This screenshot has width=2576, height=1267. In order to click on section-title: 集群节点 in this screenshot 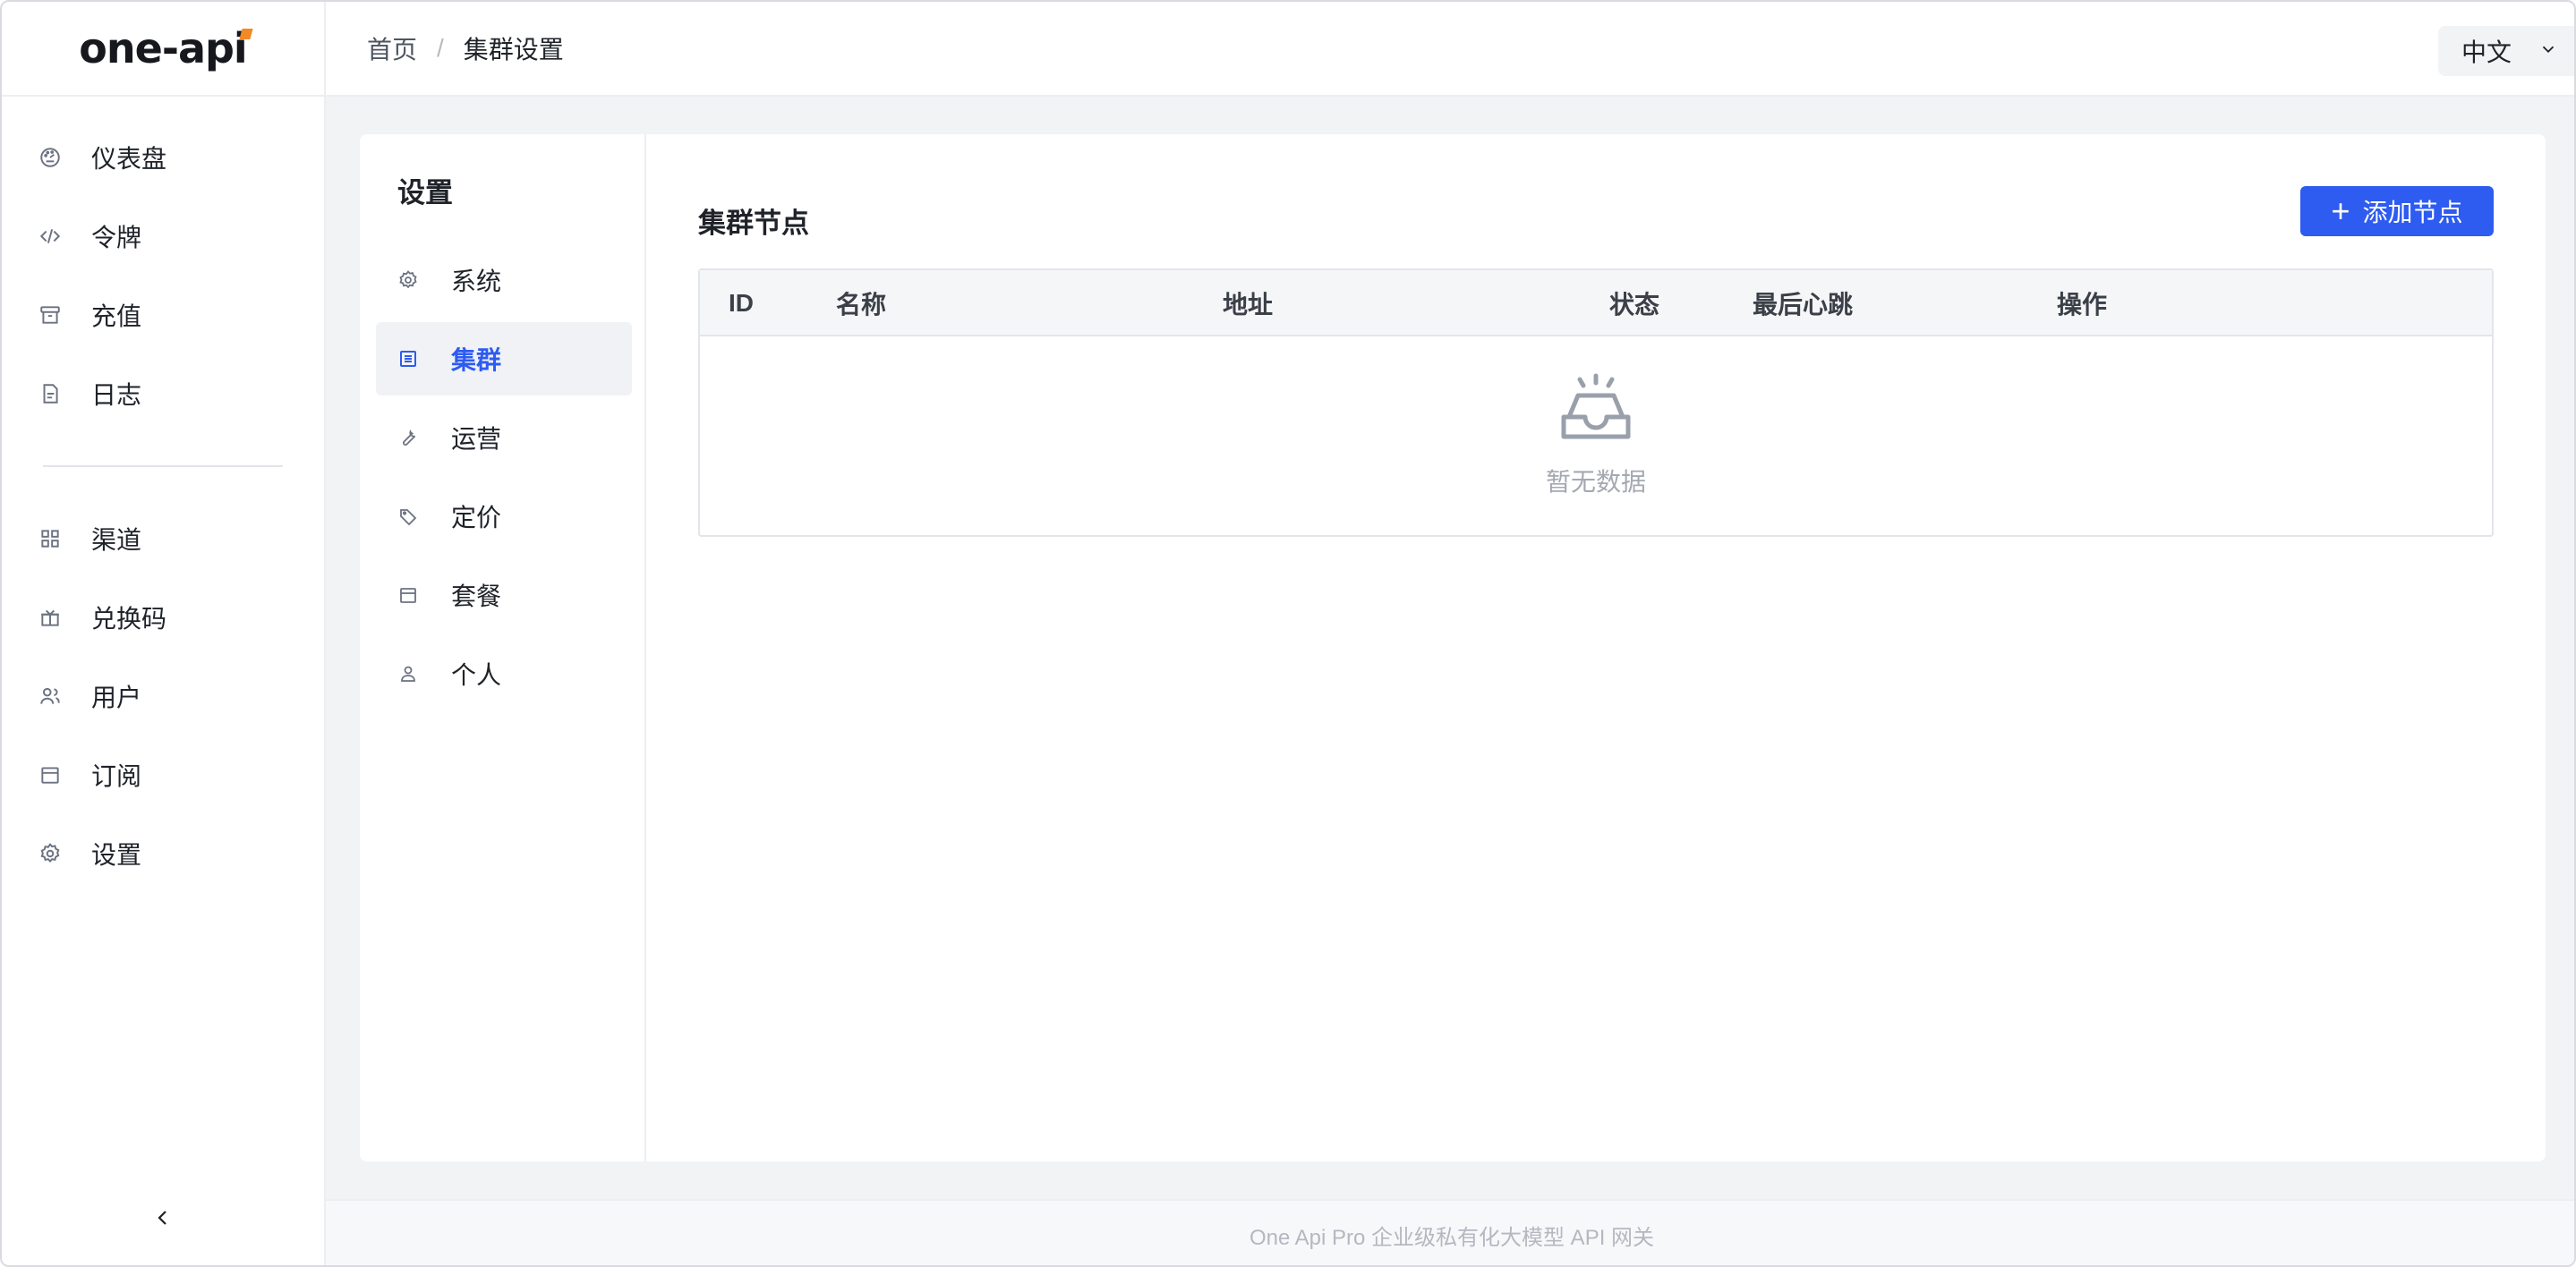, I will do `click(753, 224)`.